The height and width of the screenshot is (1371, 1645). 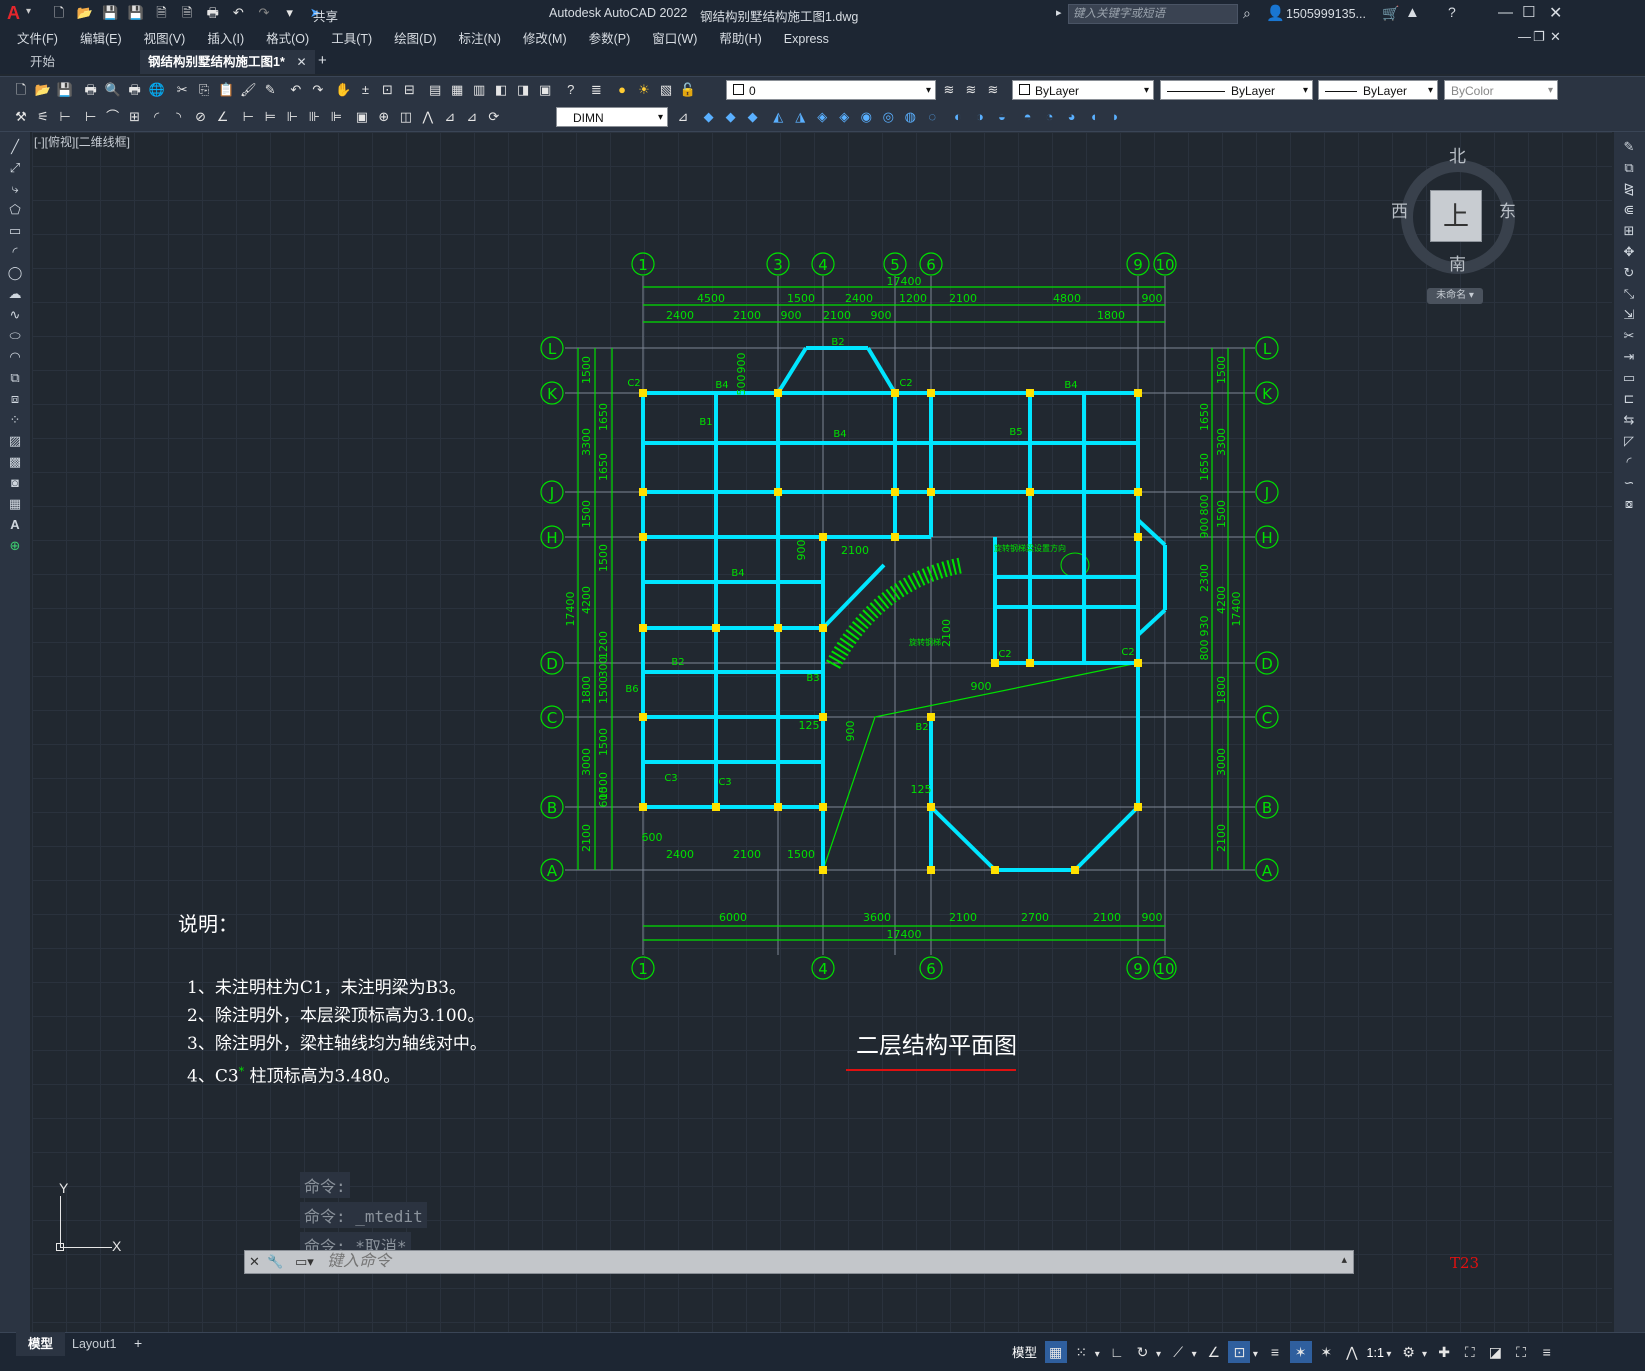 What do you see at coordinates (1505, 12) in the screenshot?
I see `minimize-window-icon: —` at bounding box center [1505, 12].